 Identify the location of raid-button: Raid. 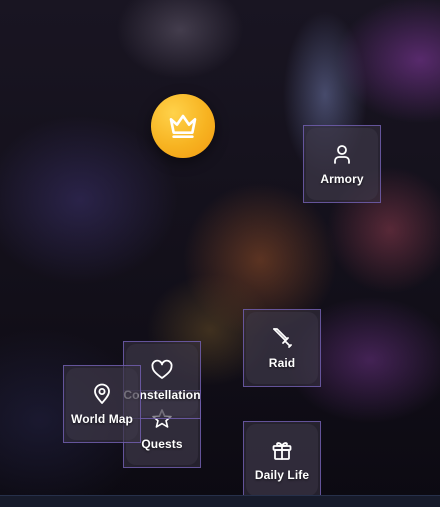
(282, 348).